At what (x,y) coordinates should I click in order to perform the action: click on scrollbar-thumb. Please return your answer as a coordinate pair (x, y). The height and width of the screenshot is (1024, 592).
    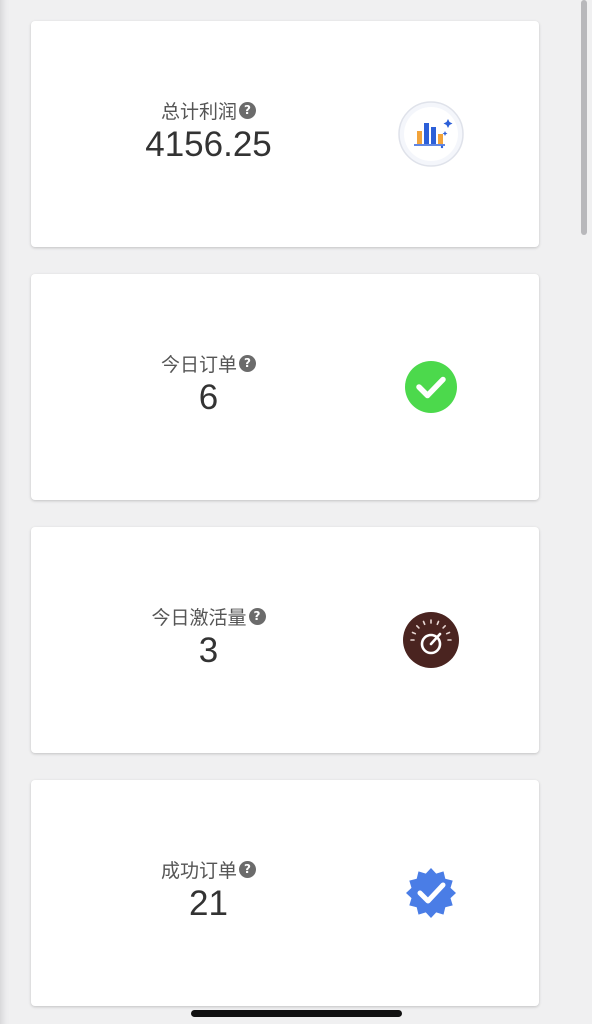
    Looking at the image, I should click on (584, 117).